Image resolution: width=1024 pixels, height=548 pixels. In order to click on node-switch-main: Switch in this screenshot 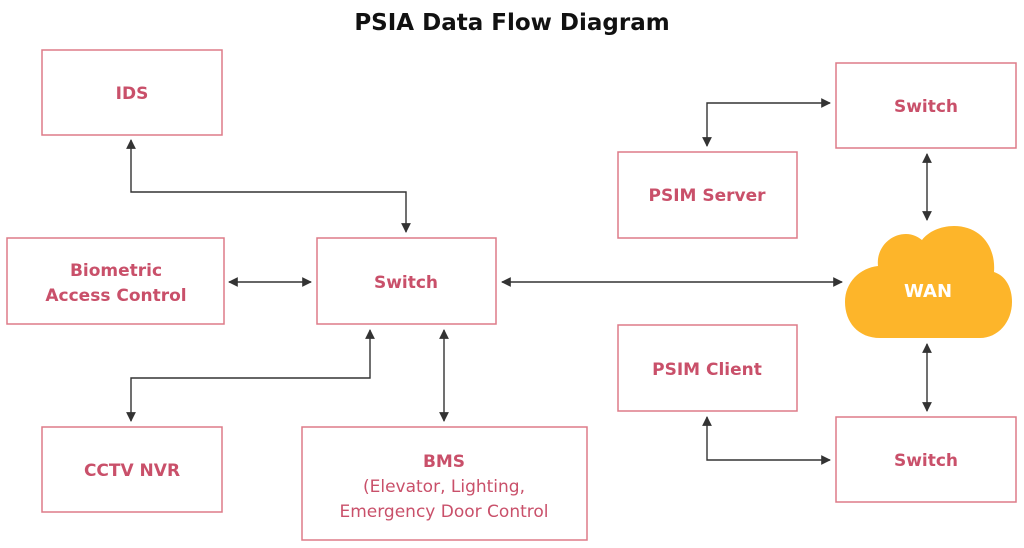, I will do `click(406, 281)`.